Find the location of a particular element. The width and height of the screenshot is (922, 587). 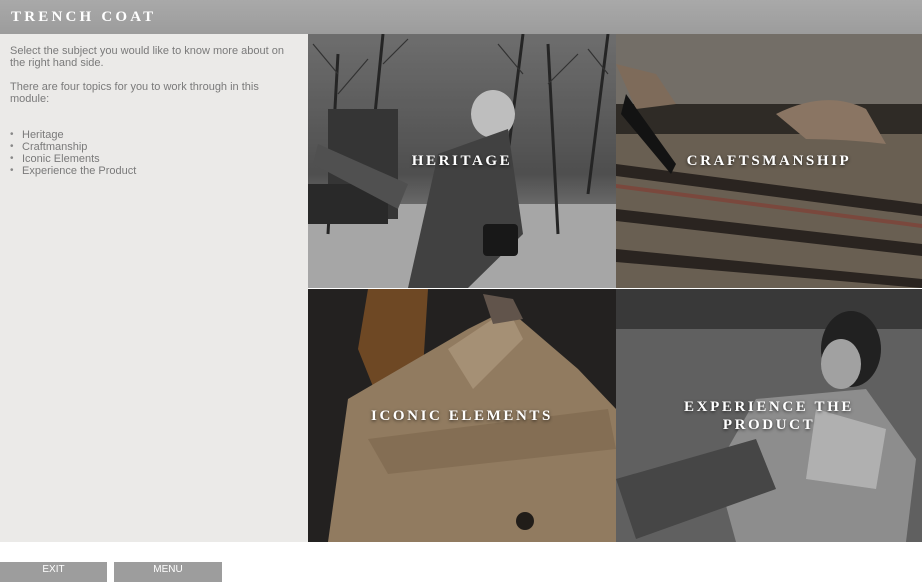

tile-heritage: HERITAGE is located at coordinates (462, 161).